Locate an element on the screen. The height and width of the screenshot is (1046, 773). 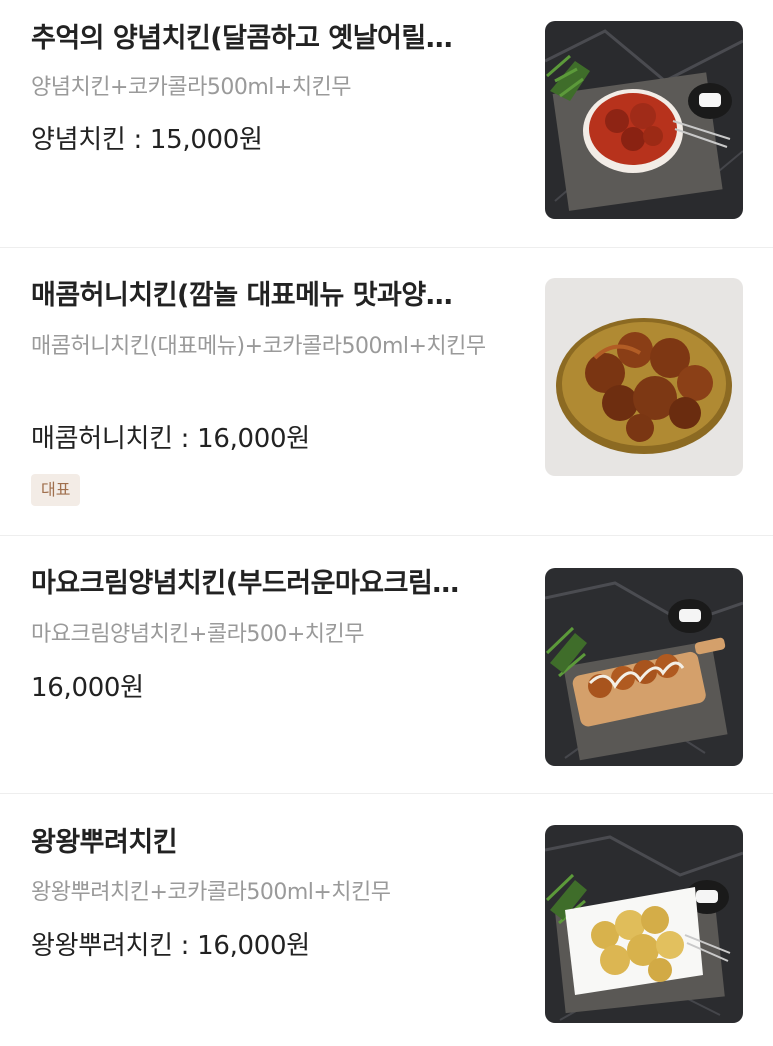
sprinkle-chicken-photo is located at coordinates (644, 924).